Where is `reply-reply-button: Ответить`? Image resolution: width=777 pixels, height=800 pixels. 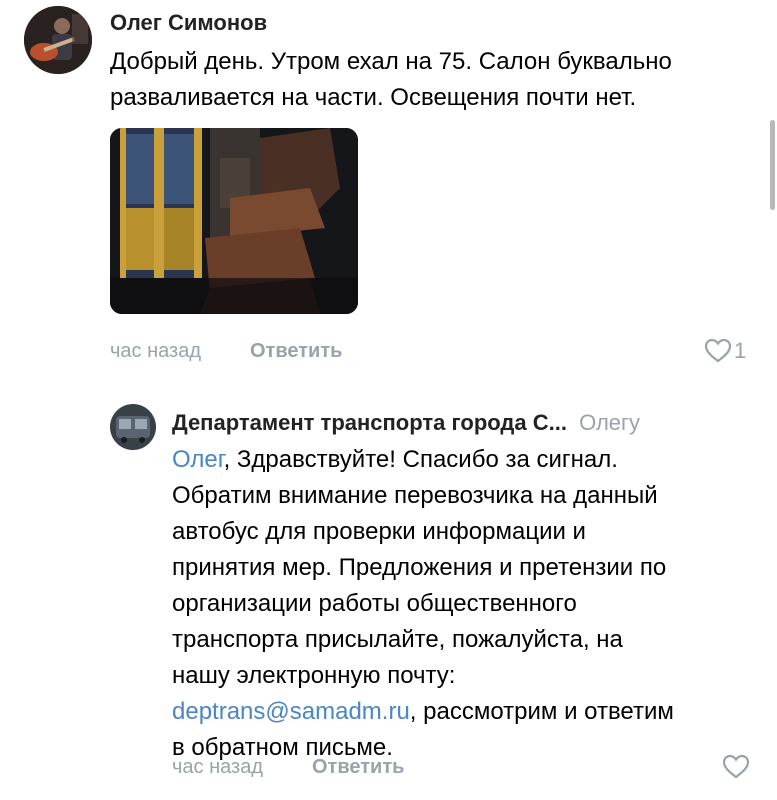 reply-reply-button: Ответить is located at coordinates (358, 767).